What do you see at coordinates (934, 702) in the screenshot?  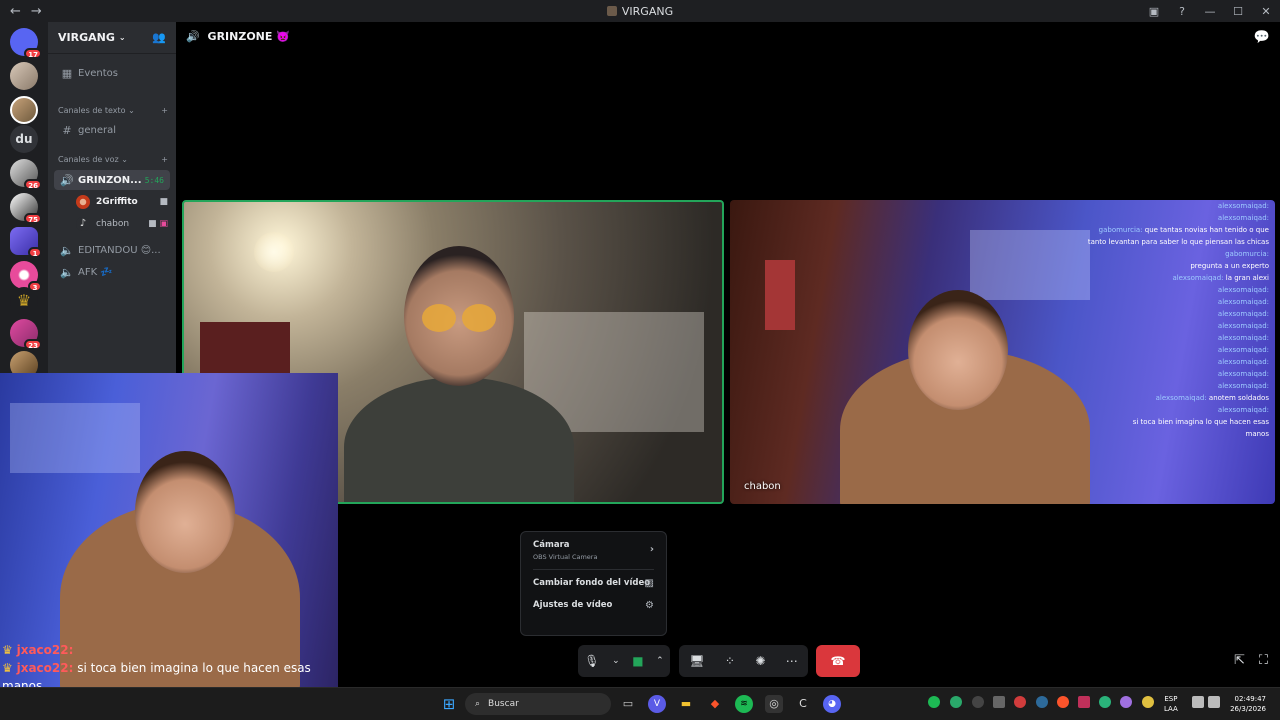 I see `tray-spotify-icon` at bounding box center [934, 702].